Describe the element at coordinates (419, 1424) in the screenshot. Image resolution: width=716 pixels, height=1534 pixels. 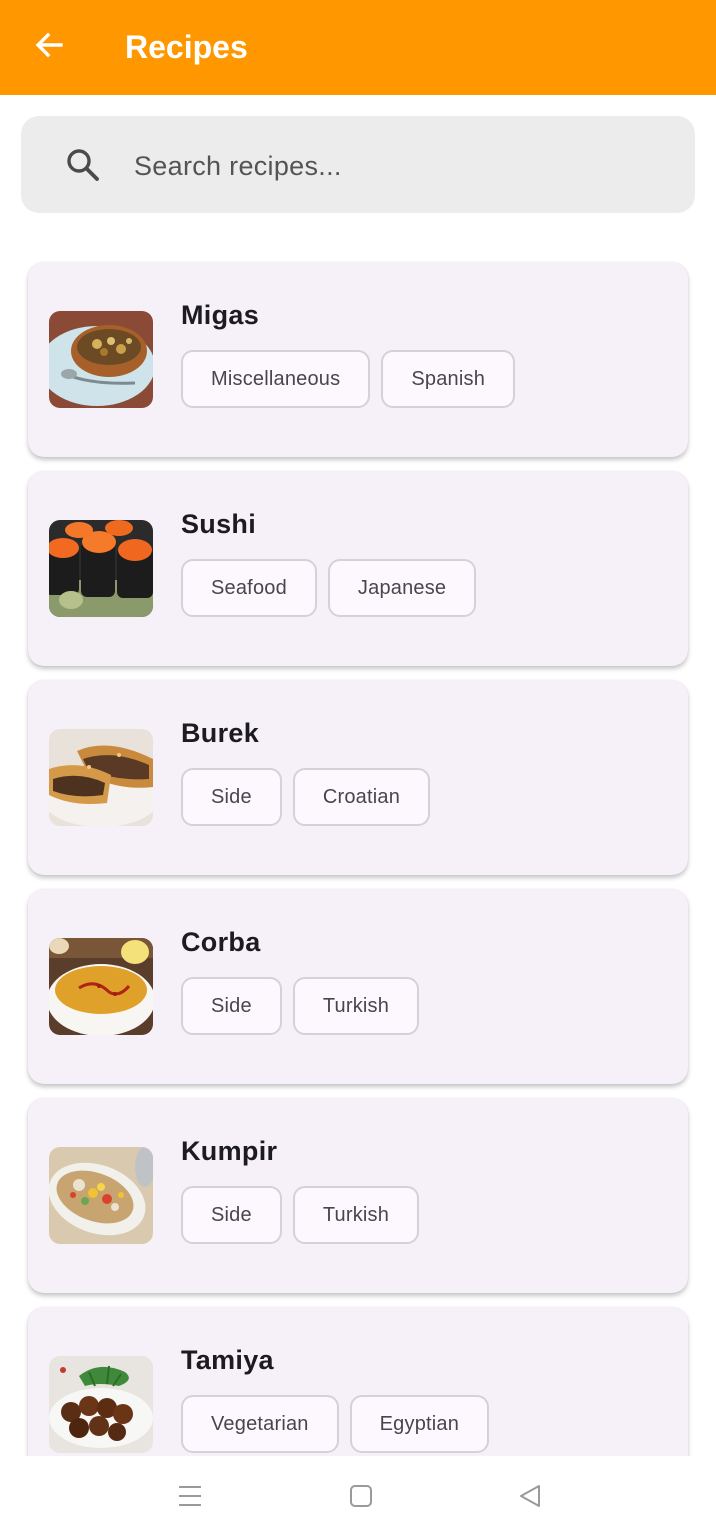
I see `tag-chip-cuisine: Egyptian` at that location.